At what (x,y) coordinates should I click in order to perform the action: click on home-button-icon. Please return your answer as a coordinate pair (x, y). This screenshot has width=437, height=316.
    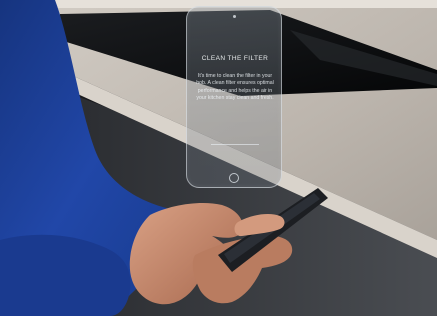
    Looking at the image, I should click on (234, 178).